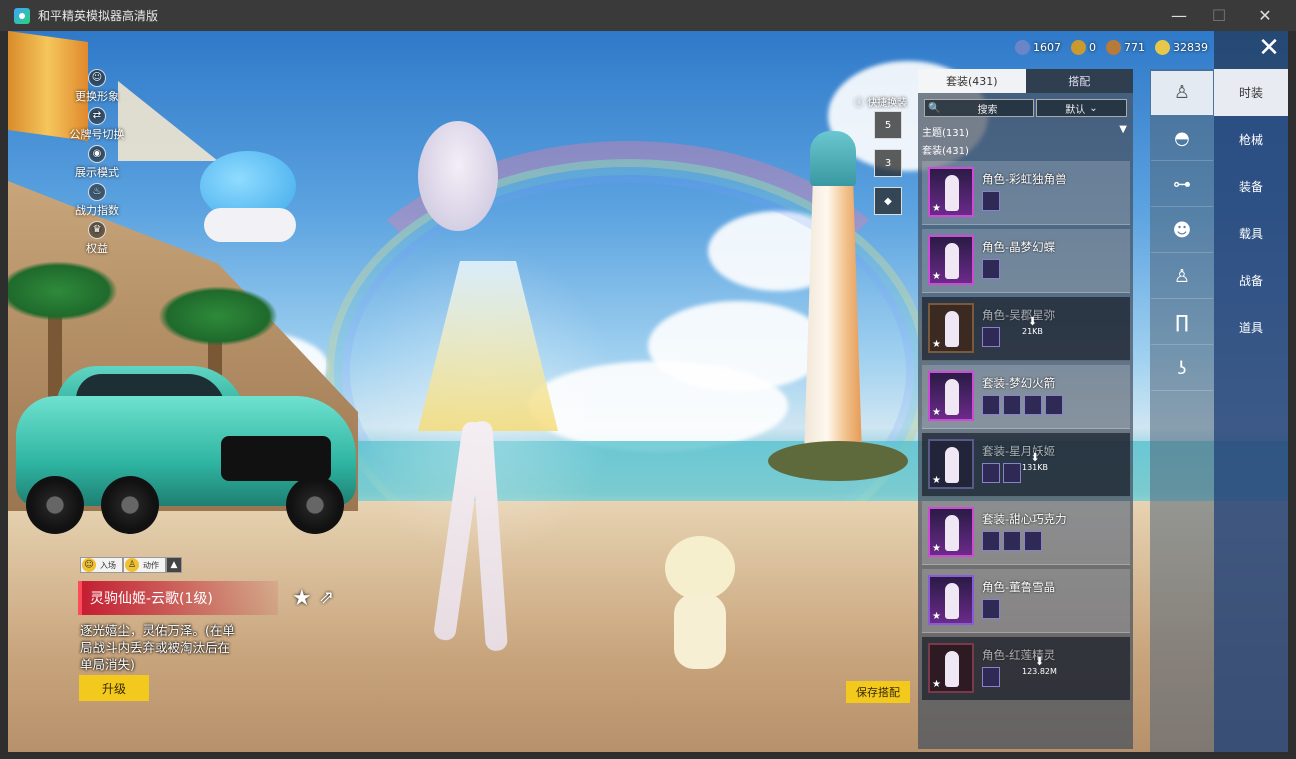 Image resolution: width=1296 pixels, height=759 pixels. Describe the element at coordinates (1182, 93) in the screenshot. I see `outfit-icon: ♙` at that location.